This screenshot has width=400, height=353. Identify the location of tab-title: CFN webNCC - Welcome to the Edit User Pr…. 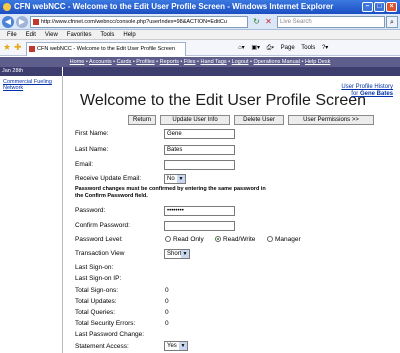
(106, 49).